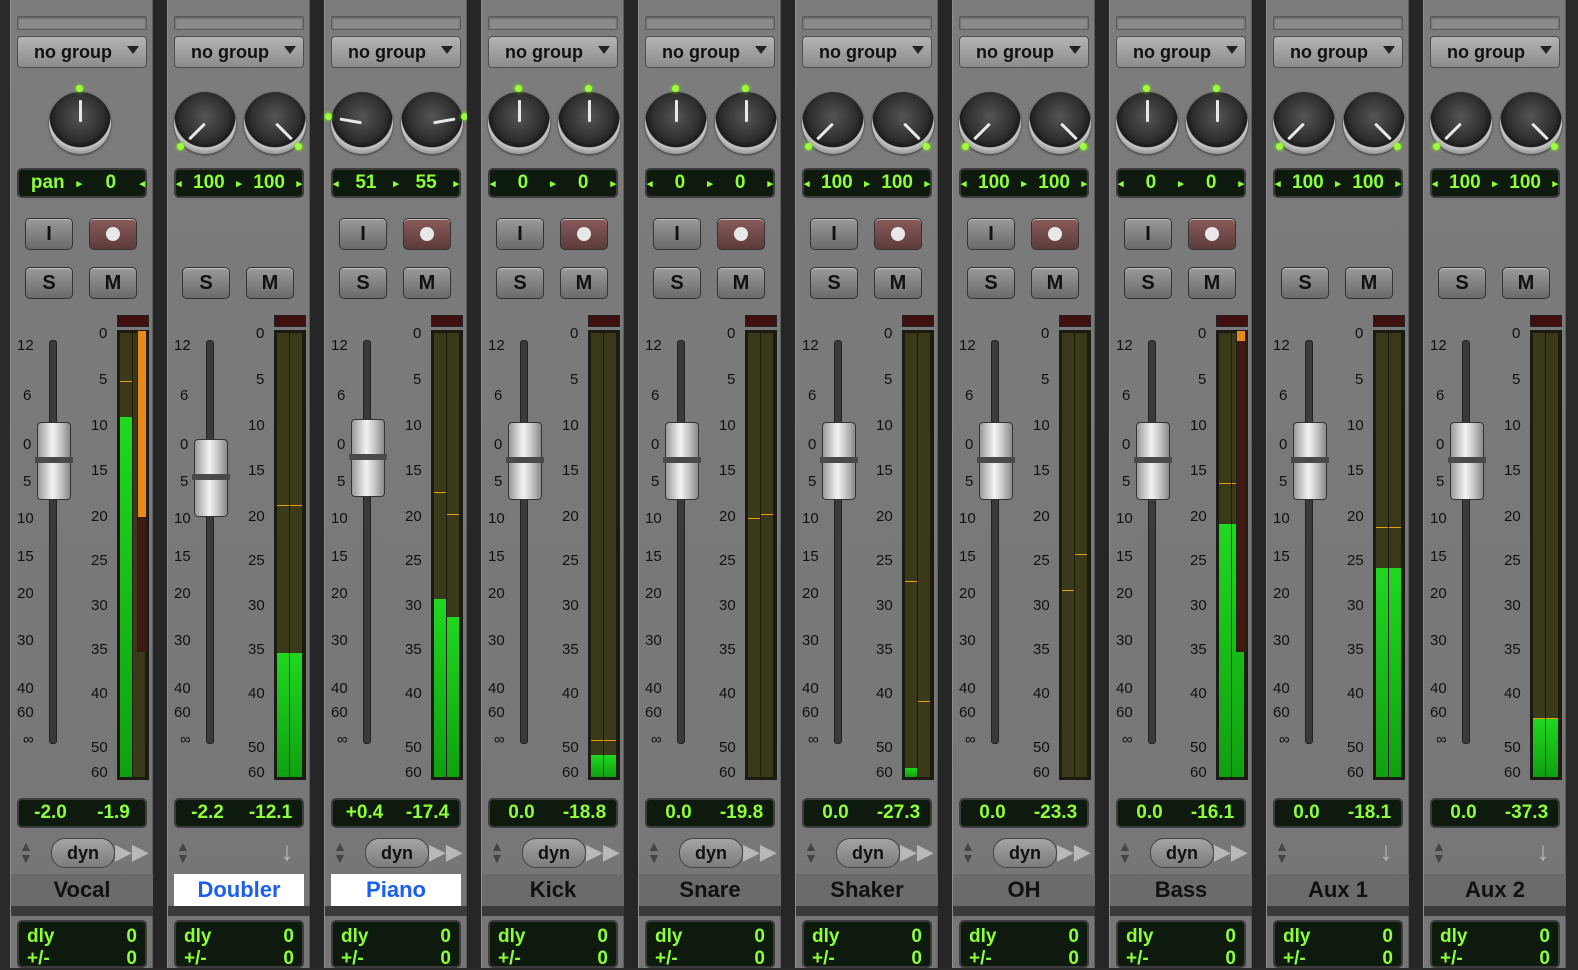 The height and width of the screenshot is (970, 1578). I want to click on pan-display: ◂ 0 ▸ 0 ▸, so click(1181, 183).